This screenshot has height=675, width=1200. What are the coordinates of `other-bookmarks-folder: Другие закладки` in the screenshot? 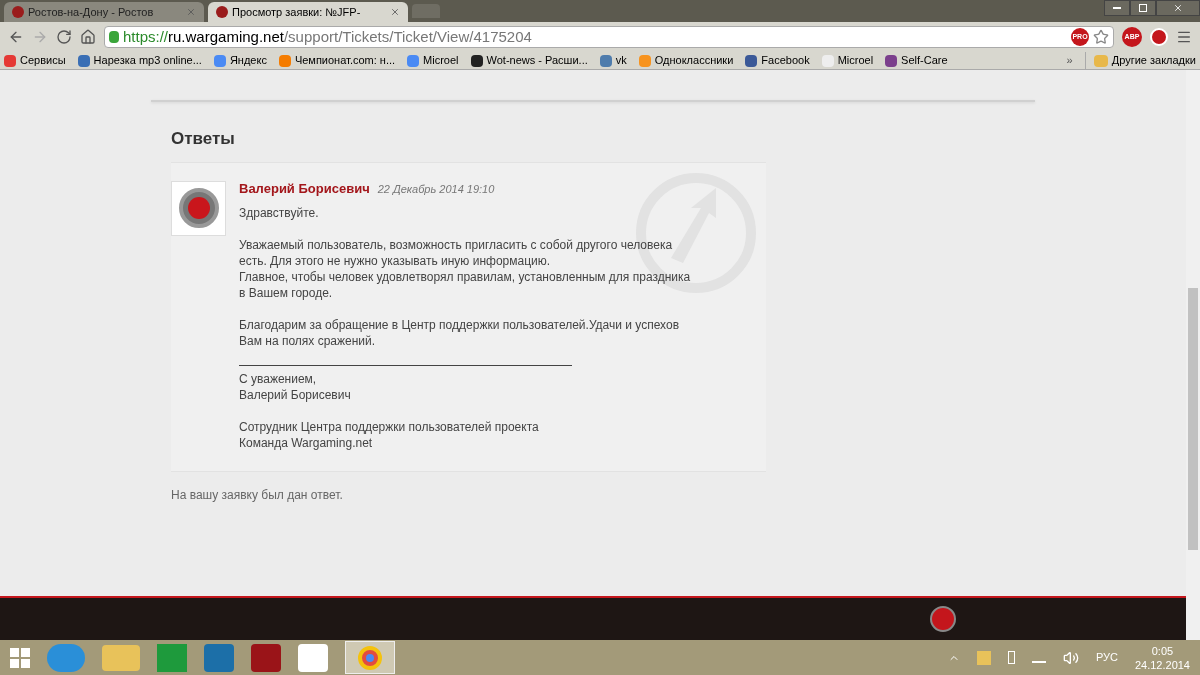 It's located at (1140, 60).